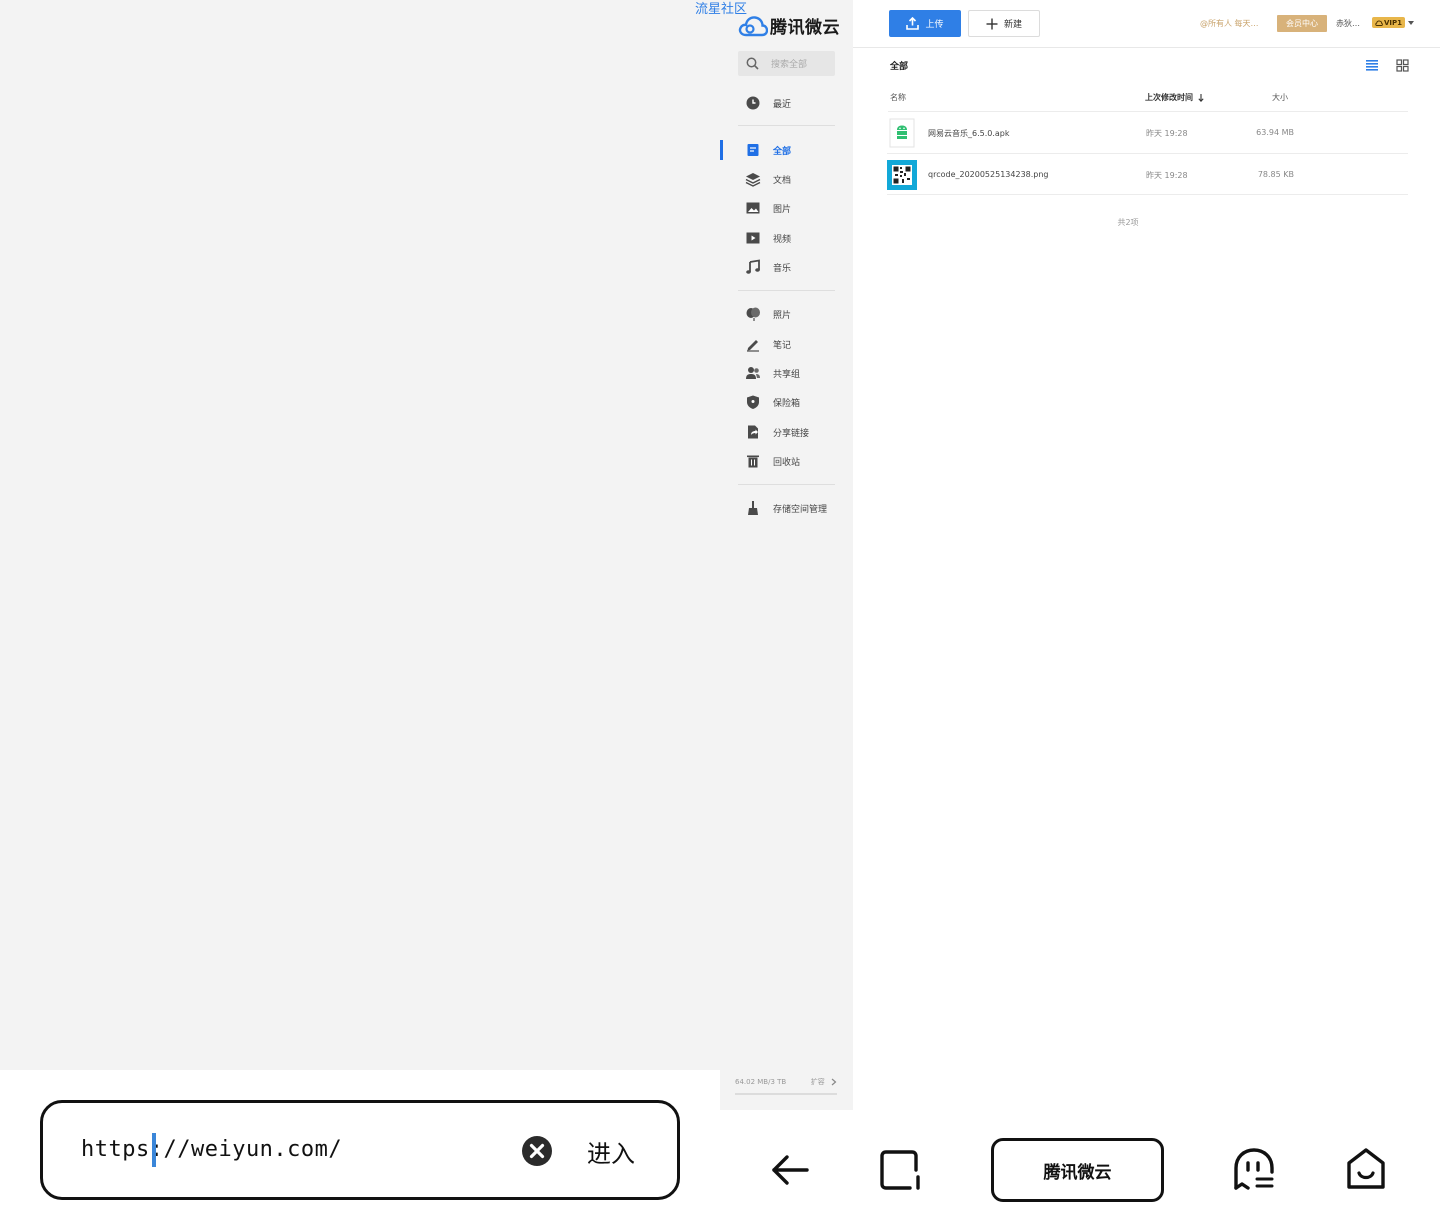 This screenshot has width=1440, height=1230. What do you see at coordinates (753, 150) in the screenshot?
I see `document-icon` at bounding box center [753, 150].